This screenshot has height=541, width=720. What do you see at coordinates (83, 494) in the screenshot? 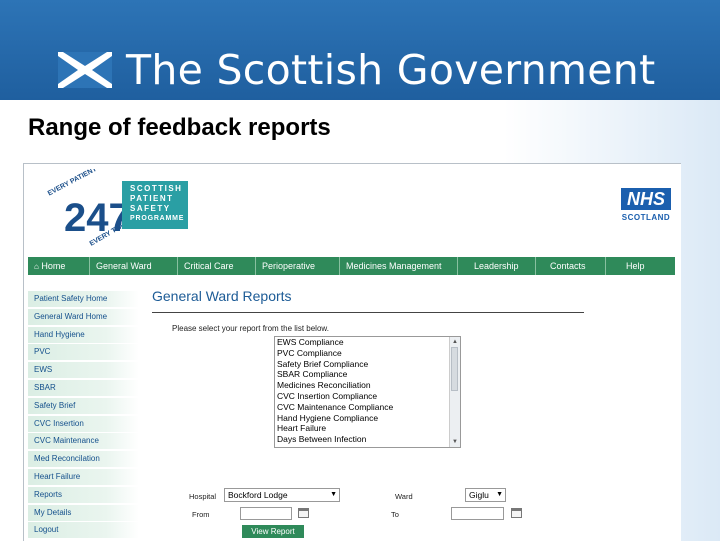
I see `sidebar-item-reports: Reports` at bounding box center [83, 494].